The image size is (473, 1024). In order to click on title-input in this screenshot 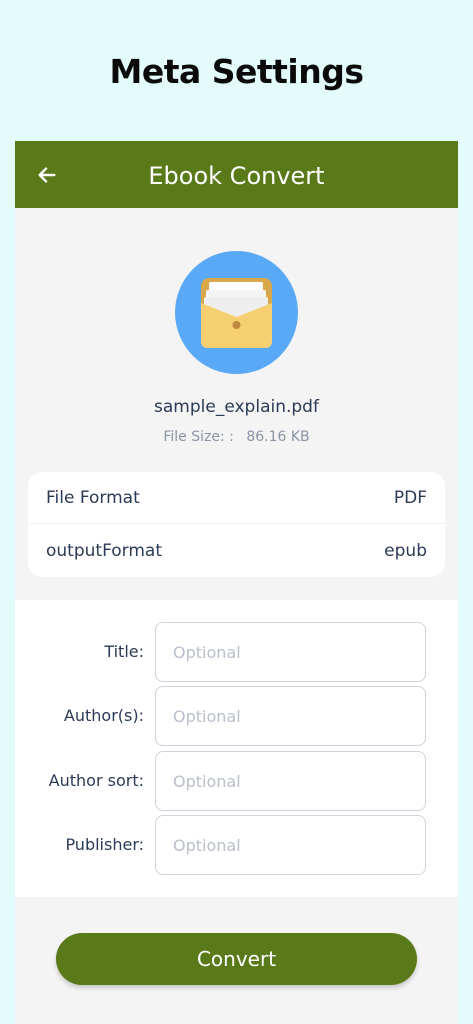, I will do `click(290, 652)`.